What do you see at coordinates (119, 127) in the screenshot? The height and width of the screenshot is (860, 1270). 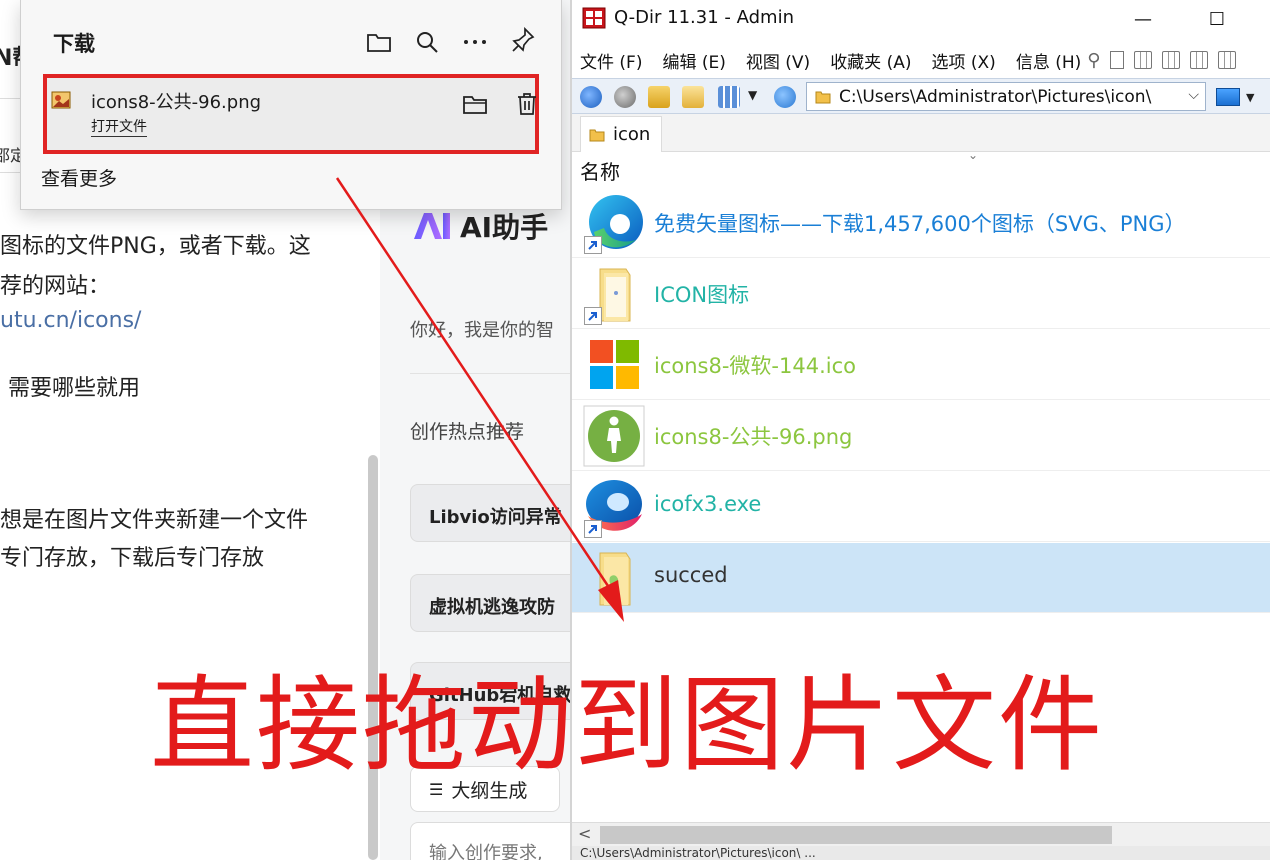 I see `open-file-link: 打开文件` at bounding box center [119, 127].